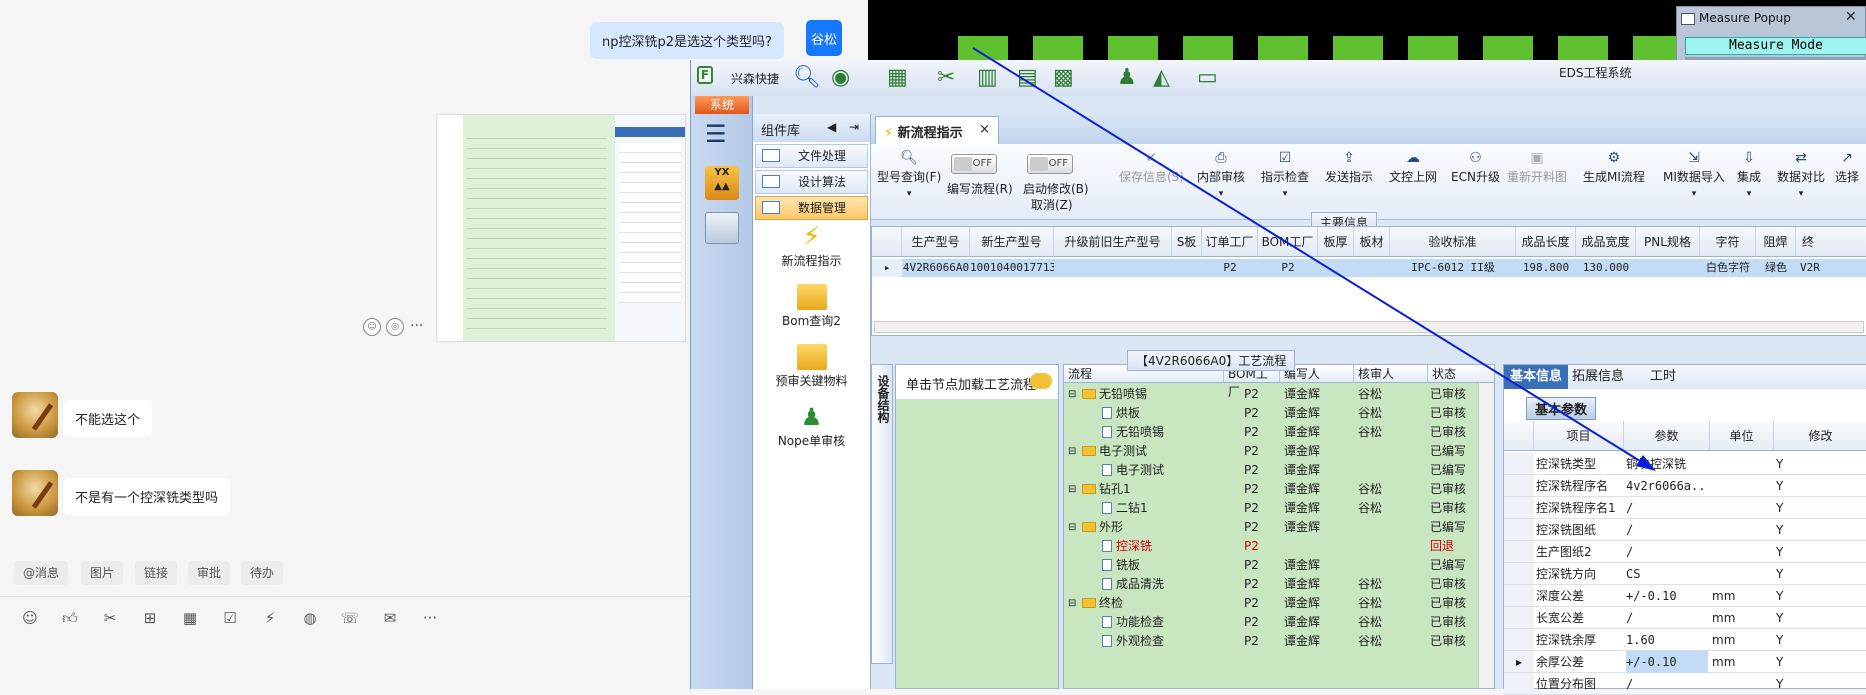 The image size is (1866, 695). I want to click on write-flow-toggle: OFF, so click(974, 164).